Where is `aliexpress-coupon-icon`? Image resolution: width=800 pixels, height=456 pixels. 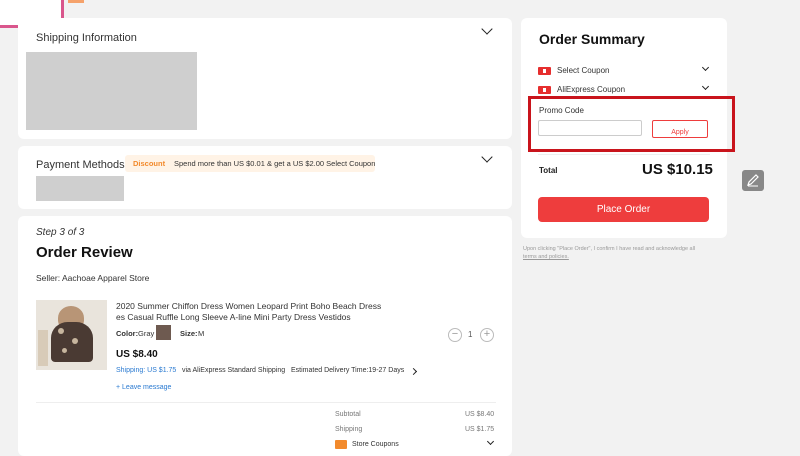
aliexpress-coupon-icon is located at coordinates (544, 90).